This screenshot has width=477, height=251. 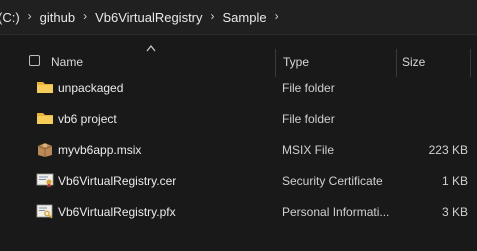 I want to click on pfx-certificate-icon, so click(x=44, y=211).